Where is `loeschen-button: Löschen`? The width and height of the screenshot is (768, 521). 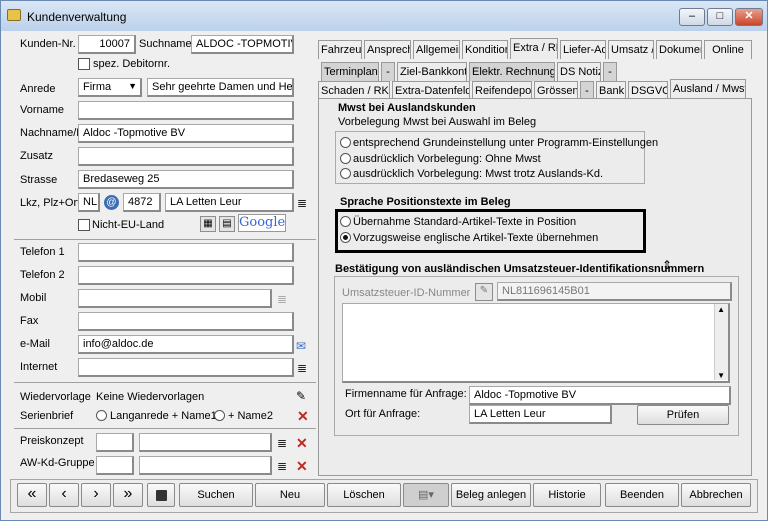 loeschen-button: Löschen is located at coordinates (364, 495).